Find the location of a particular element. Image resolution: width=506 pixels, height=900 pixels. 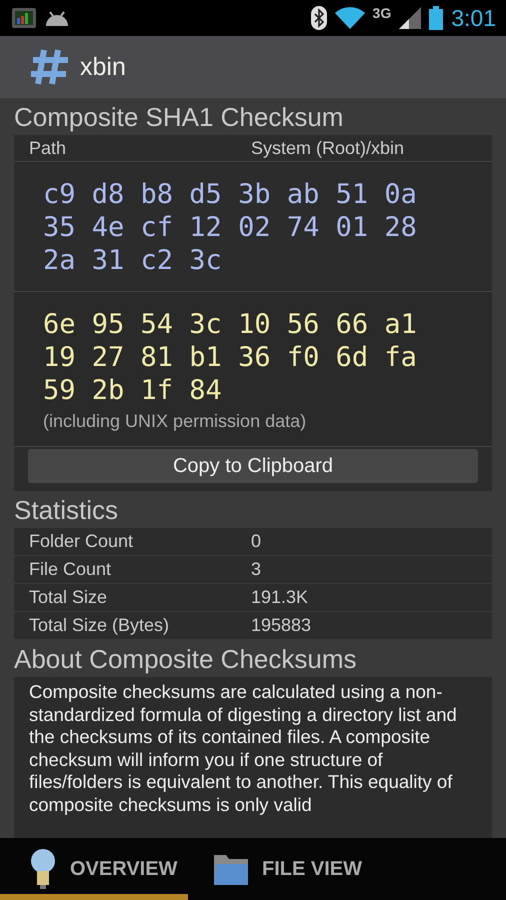

stat-value: 195883 is located at coordinates (281, 625).